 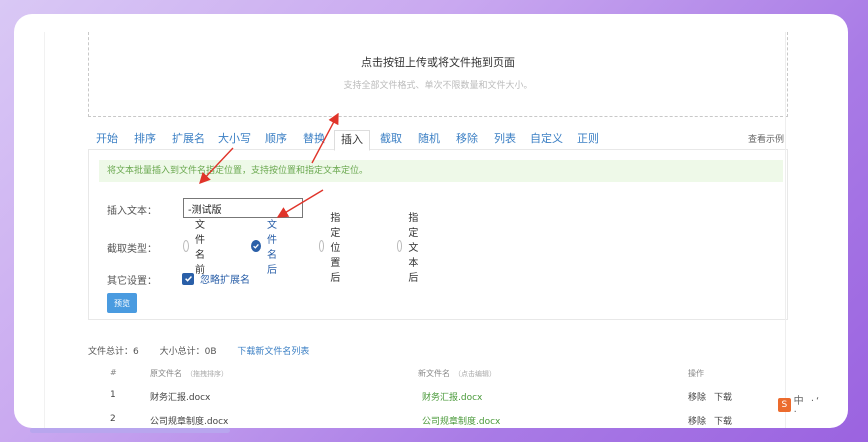 What do you see at coordinates (467, 140) in the screenshot?
I see `tab-remove: 移除` at bounding box center [467, 140].